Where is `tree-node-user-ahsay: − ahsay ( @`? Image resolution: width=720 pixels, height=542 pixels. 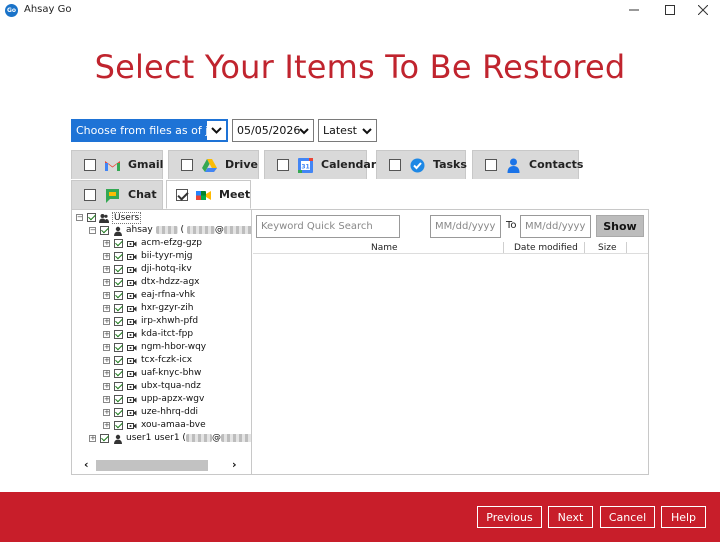 tree-node-user-ahsay: − ahsay ( @ is located at coordinates (161, 230).